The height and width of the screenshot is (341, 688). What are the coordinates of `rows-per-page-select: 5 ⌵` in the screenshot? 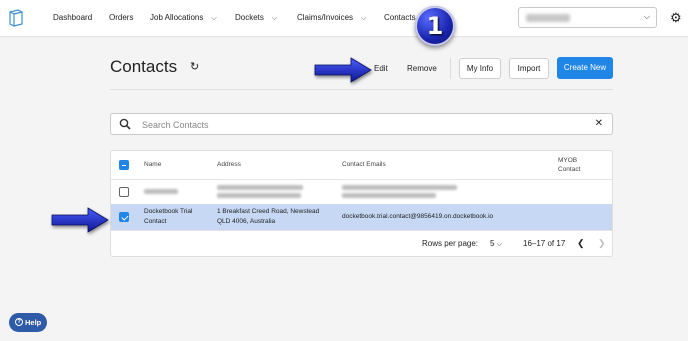 It's located at (496, 244).